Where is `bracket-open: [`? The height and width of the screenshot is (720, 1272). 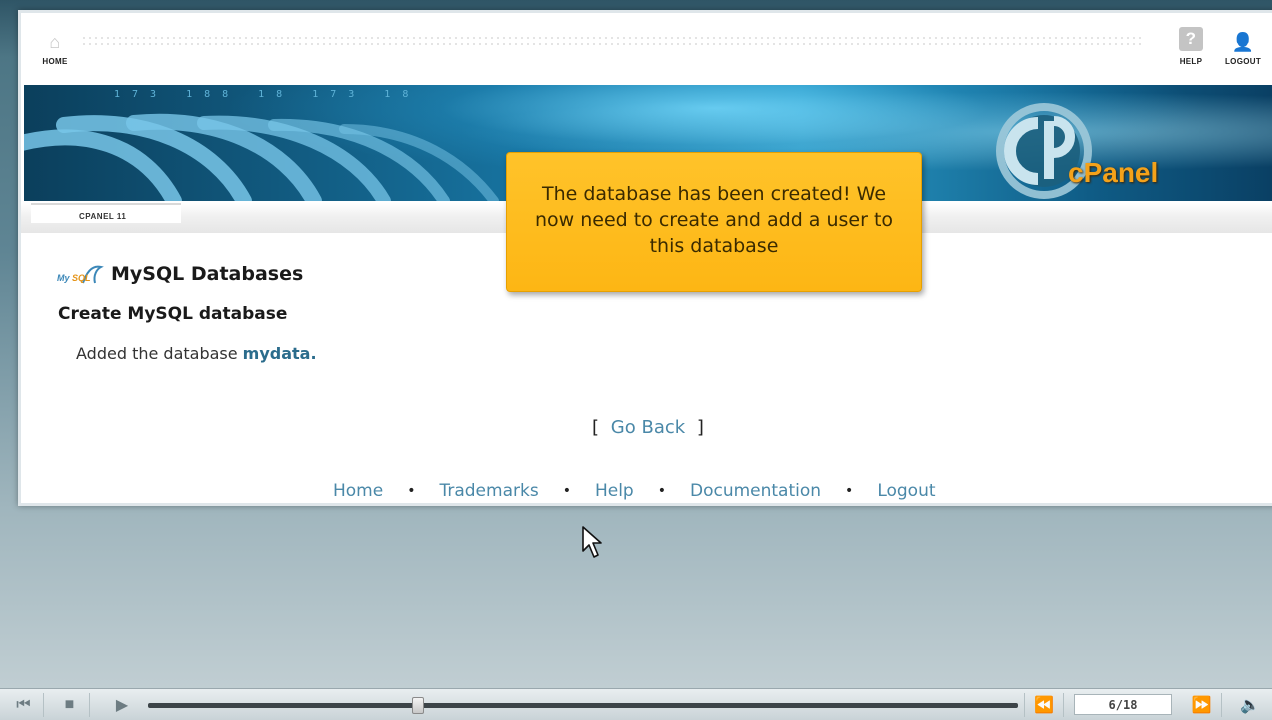
bracket-open: [ is located at coordinates (596, 427).